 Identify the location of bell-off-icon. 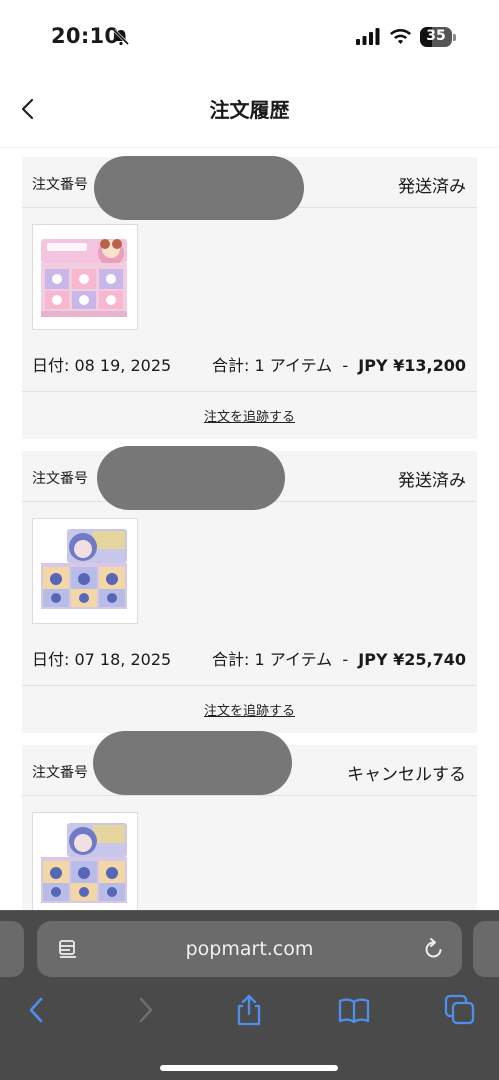
(121, 37).